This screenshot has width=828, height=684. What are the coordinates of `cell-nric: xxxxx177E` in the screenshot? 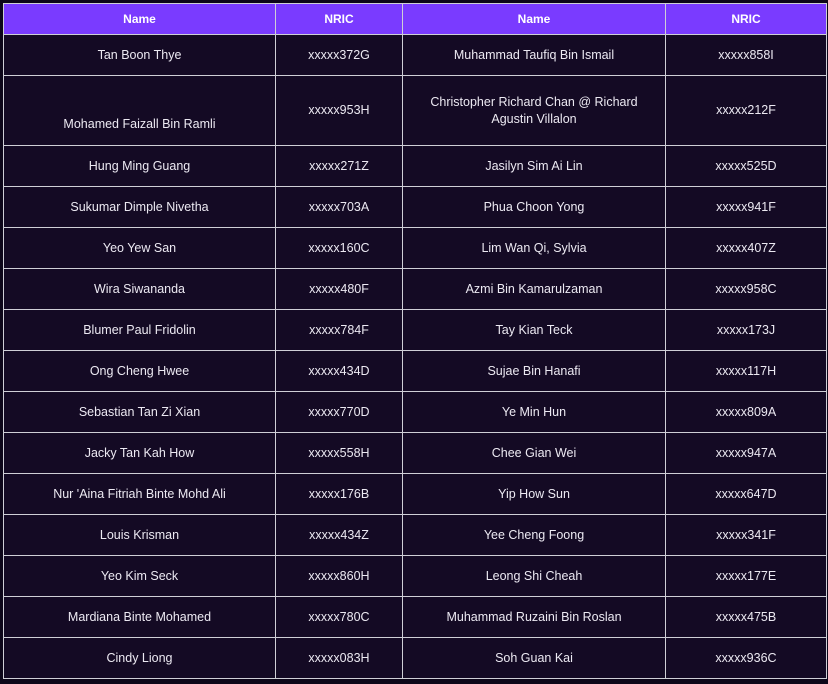 It's located at (746, 576).